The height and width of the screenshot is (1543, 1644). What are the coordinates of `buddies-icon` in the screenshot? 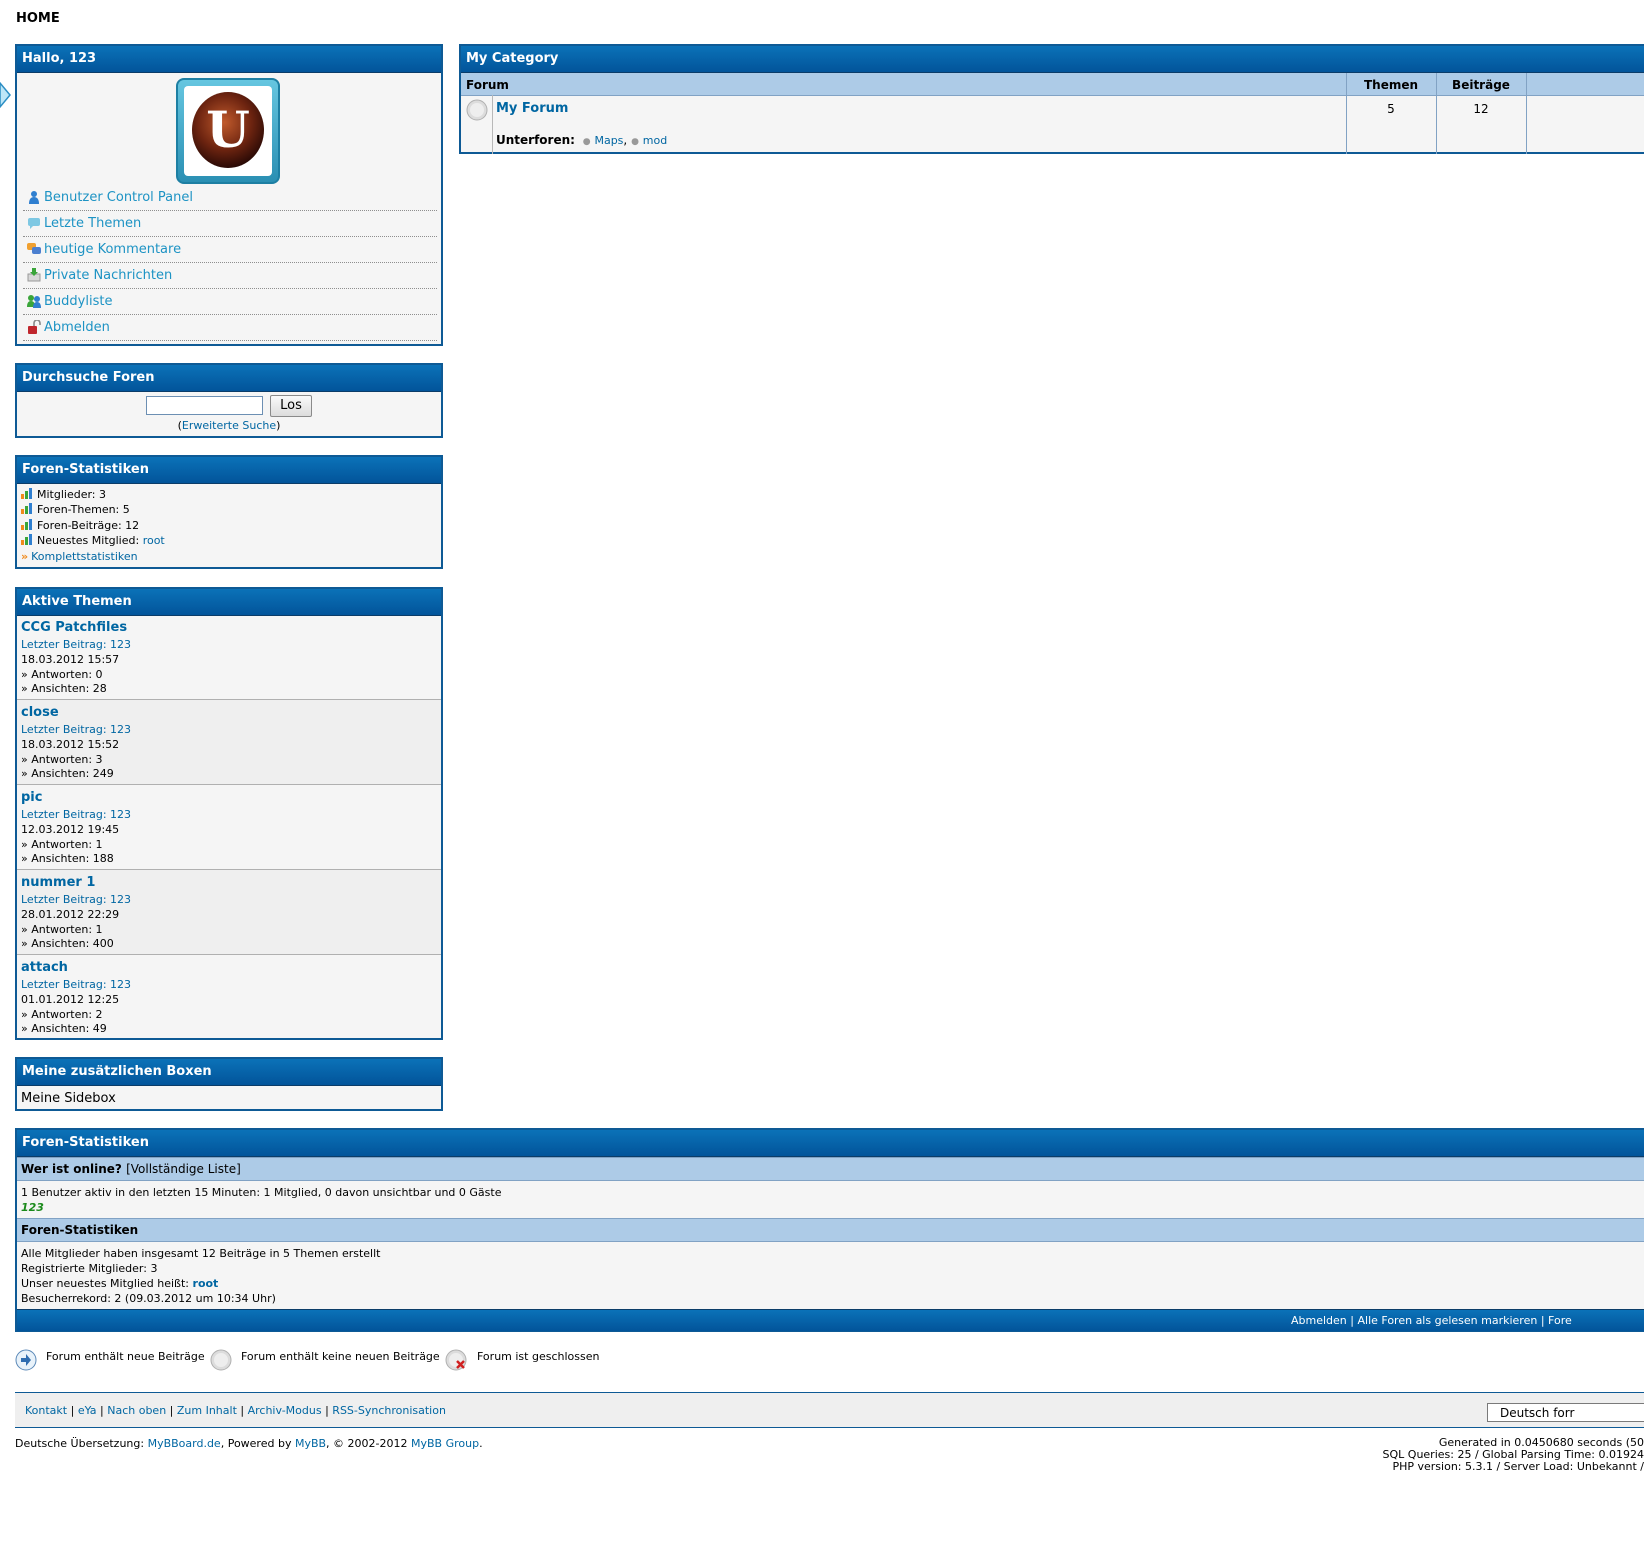 It's located at (34, 301).